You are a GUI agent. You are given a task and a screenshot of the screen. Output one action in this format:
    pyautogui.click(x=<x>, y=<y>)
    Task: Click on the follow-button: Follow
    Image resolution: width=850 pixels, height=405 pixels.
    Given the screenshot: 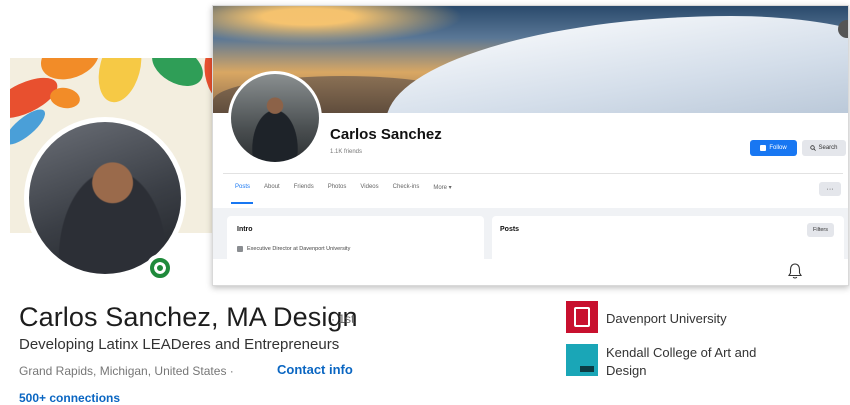 What is the action you would take?
    pyautogui.click(x=773, y=148)
    